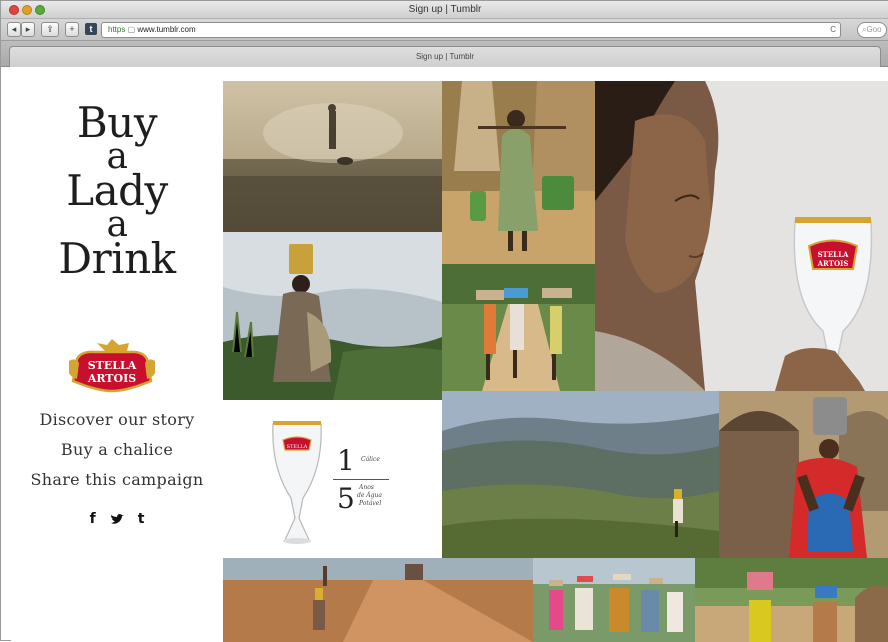 The image size is (888, 642). Describe the element at coordinates (332, 479) in the screenshot. I see `chalice-ratio-panel: STELLA 1 Cálice 5 Anos de Água Potável` at that location.